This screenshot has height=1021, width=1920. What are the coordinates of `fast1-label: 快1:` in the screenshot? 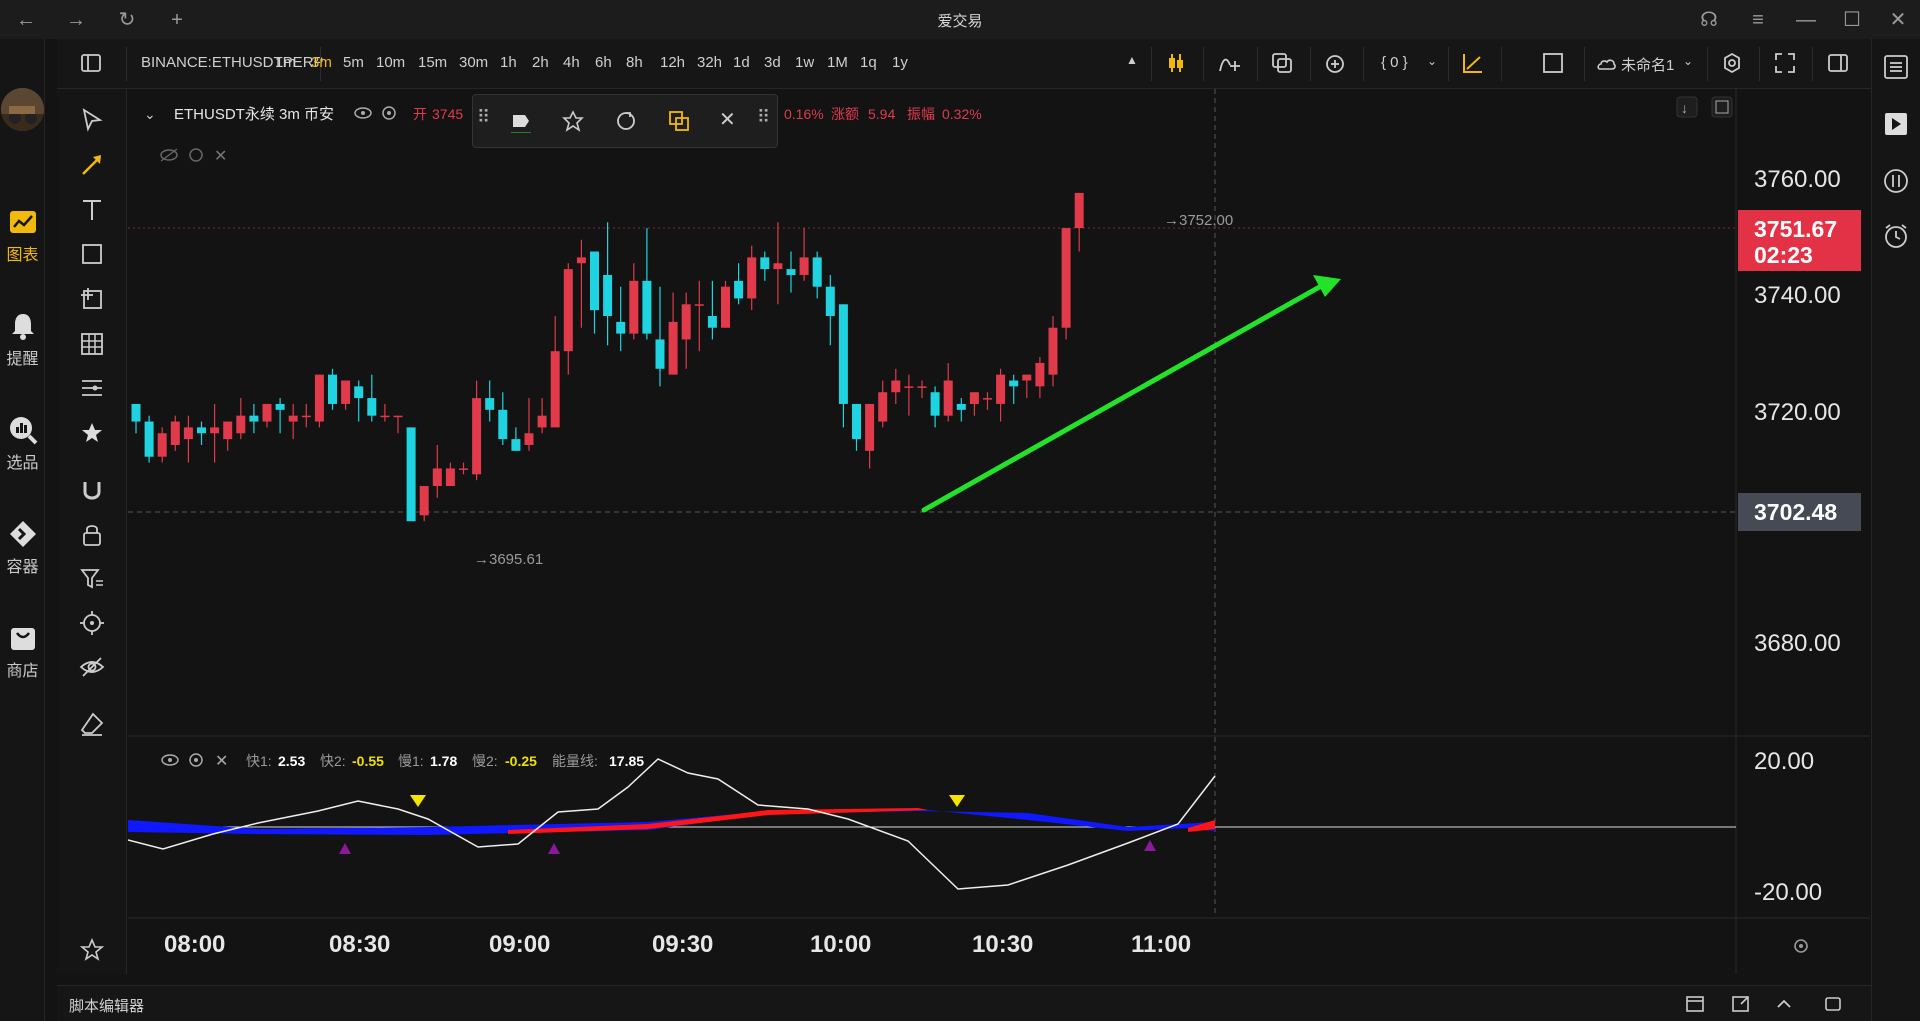 It's located at (259, 761).